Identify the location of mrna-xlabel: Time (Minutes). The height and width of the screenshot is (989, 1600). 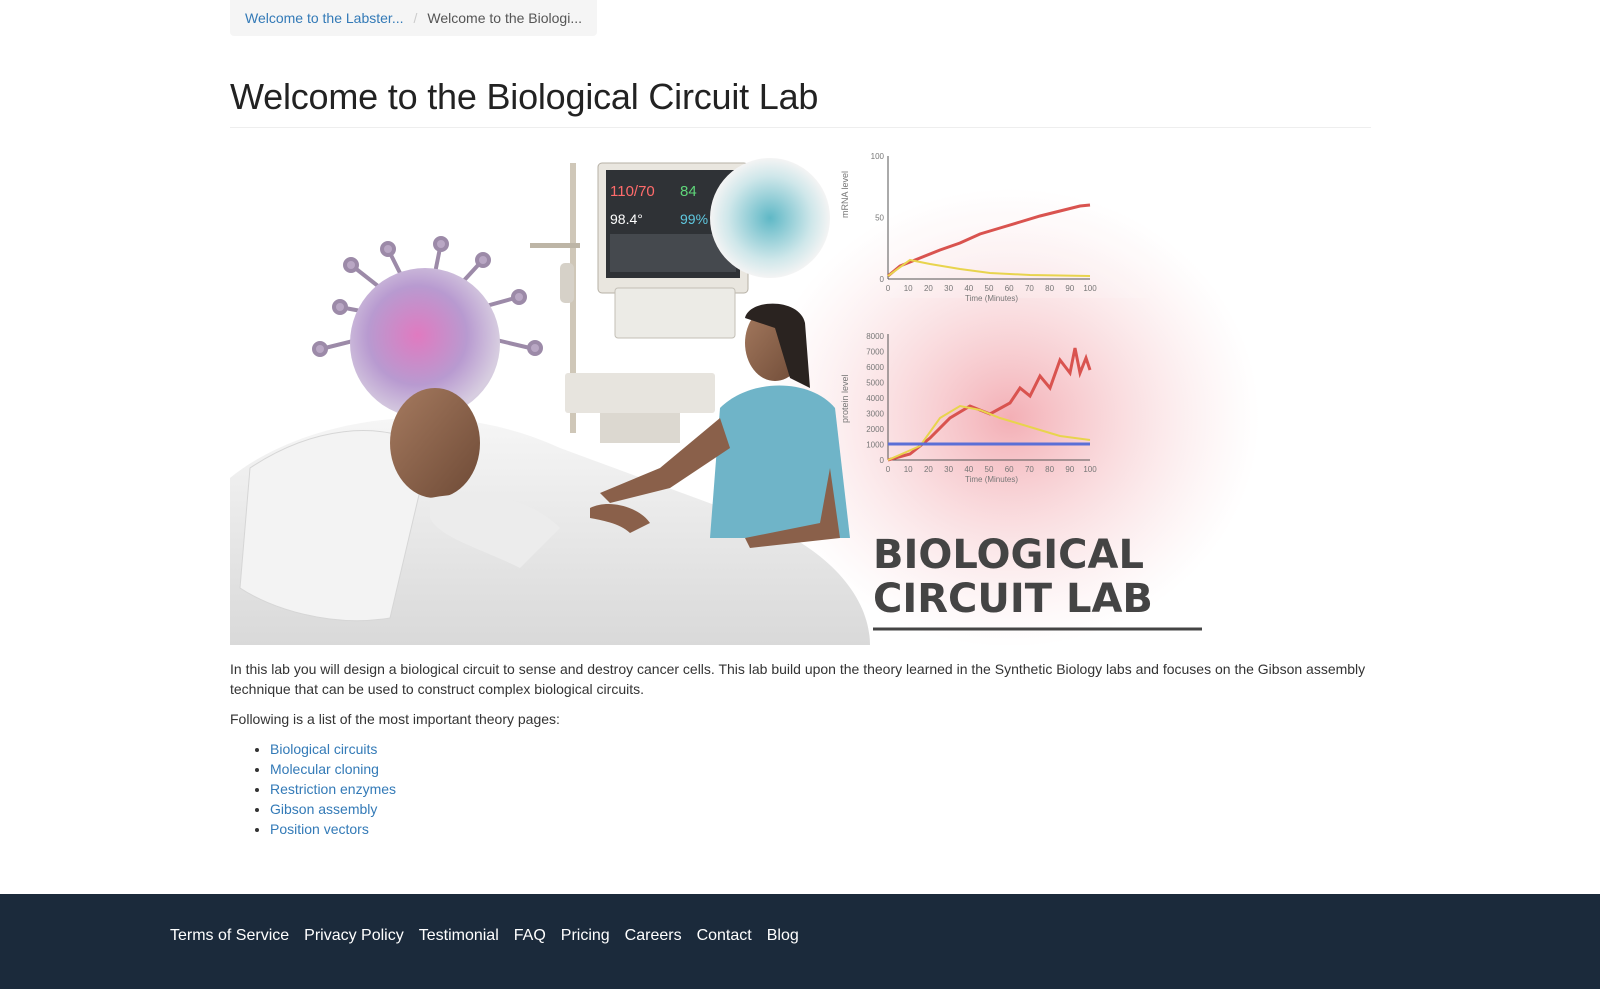
(991, 298).